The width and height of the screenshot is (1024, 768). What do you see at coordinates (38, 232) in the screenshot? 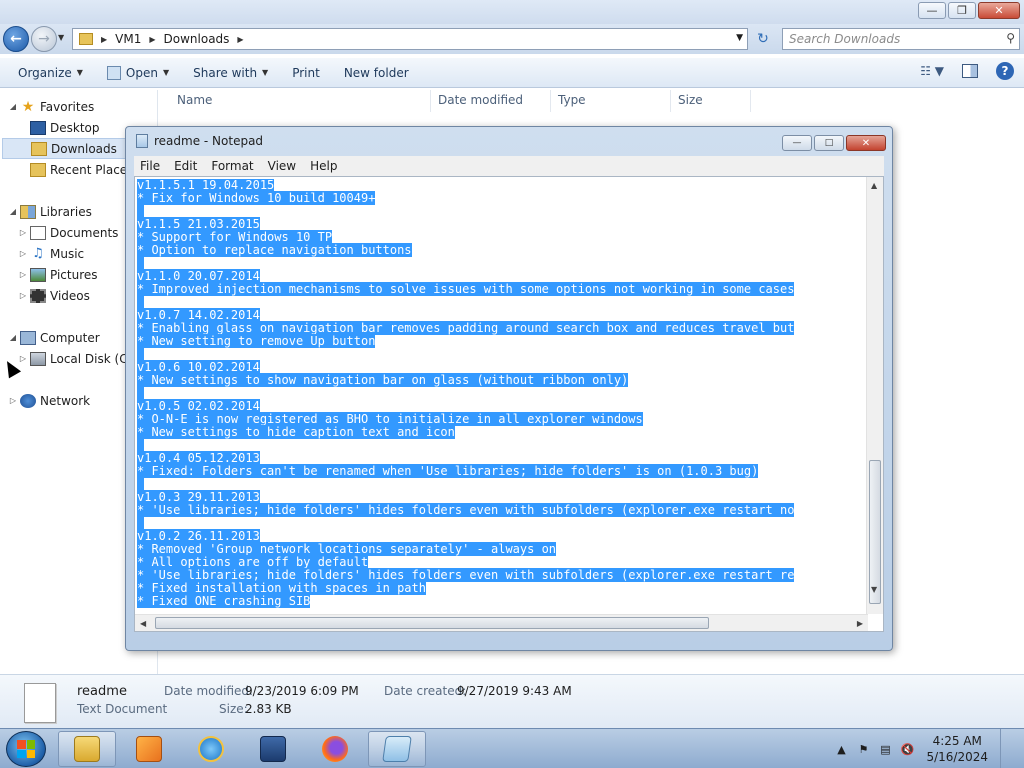
I see `documents-icon` at bounding box center [38, 232].